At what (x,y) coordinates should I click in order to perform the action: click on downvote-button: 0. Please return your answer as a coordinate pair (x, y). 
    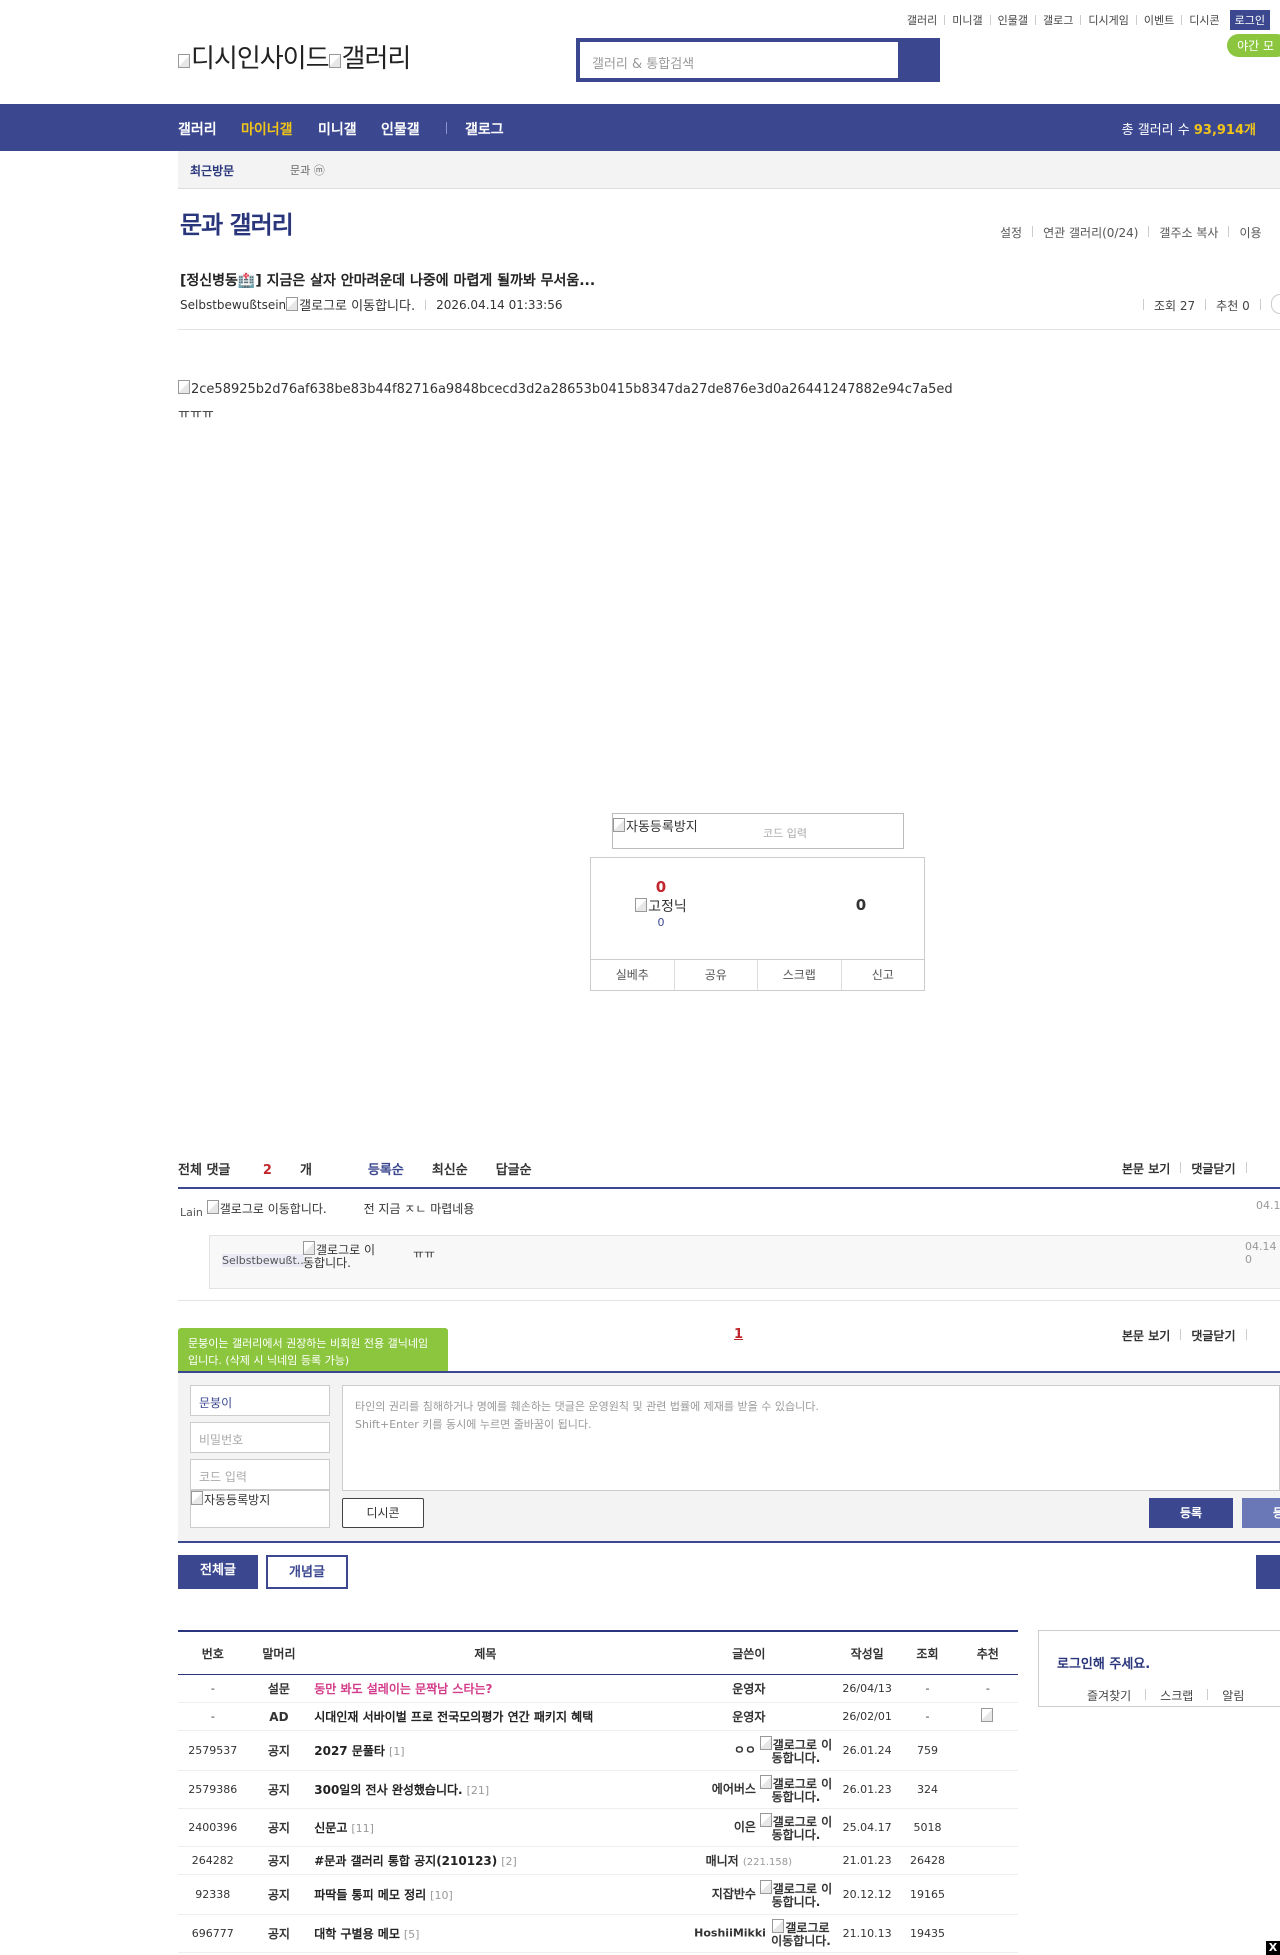
    Looking at the image, I should click on (861, 905).